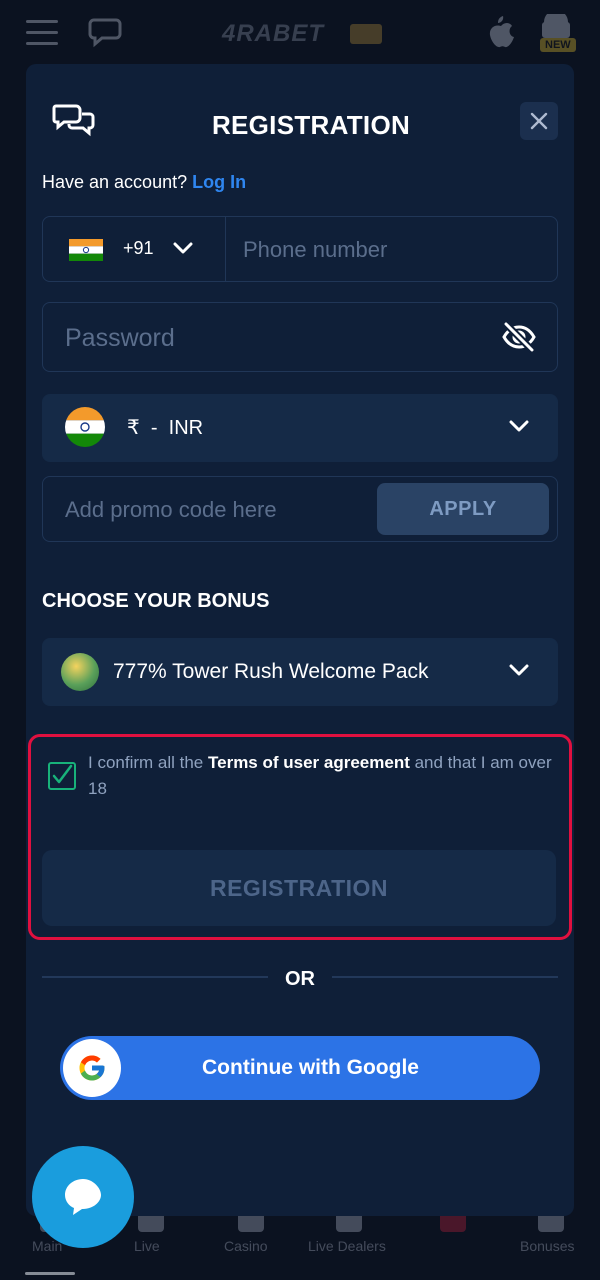  Describe the element at coordinates (347, 1246) in the screenshot. I see `nav-live-dealers: Live Dealers` at that location.